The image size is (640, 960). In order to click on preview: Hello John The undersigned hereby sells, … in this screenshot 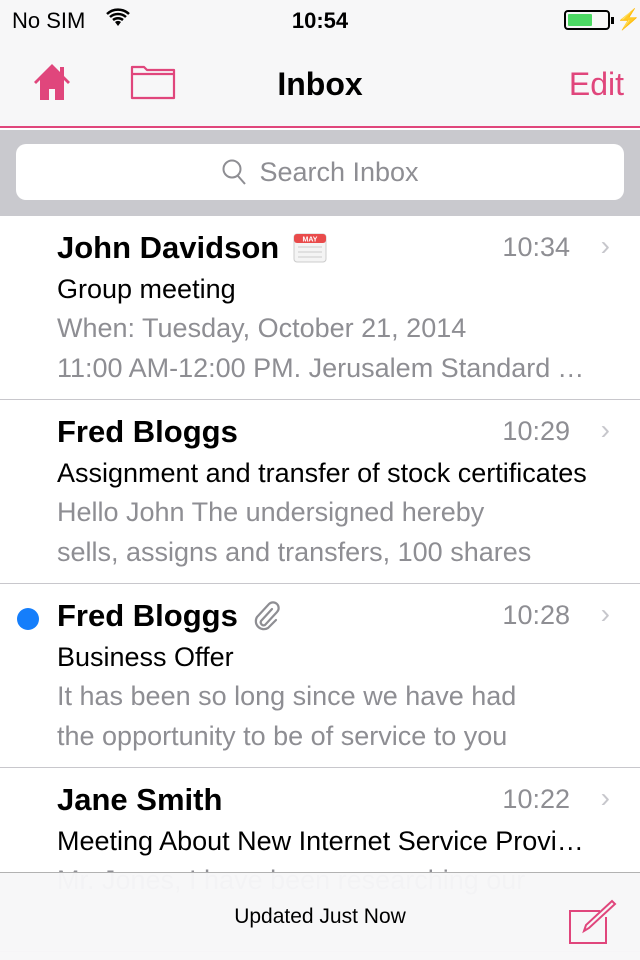, I will do `click(294, 532)`.